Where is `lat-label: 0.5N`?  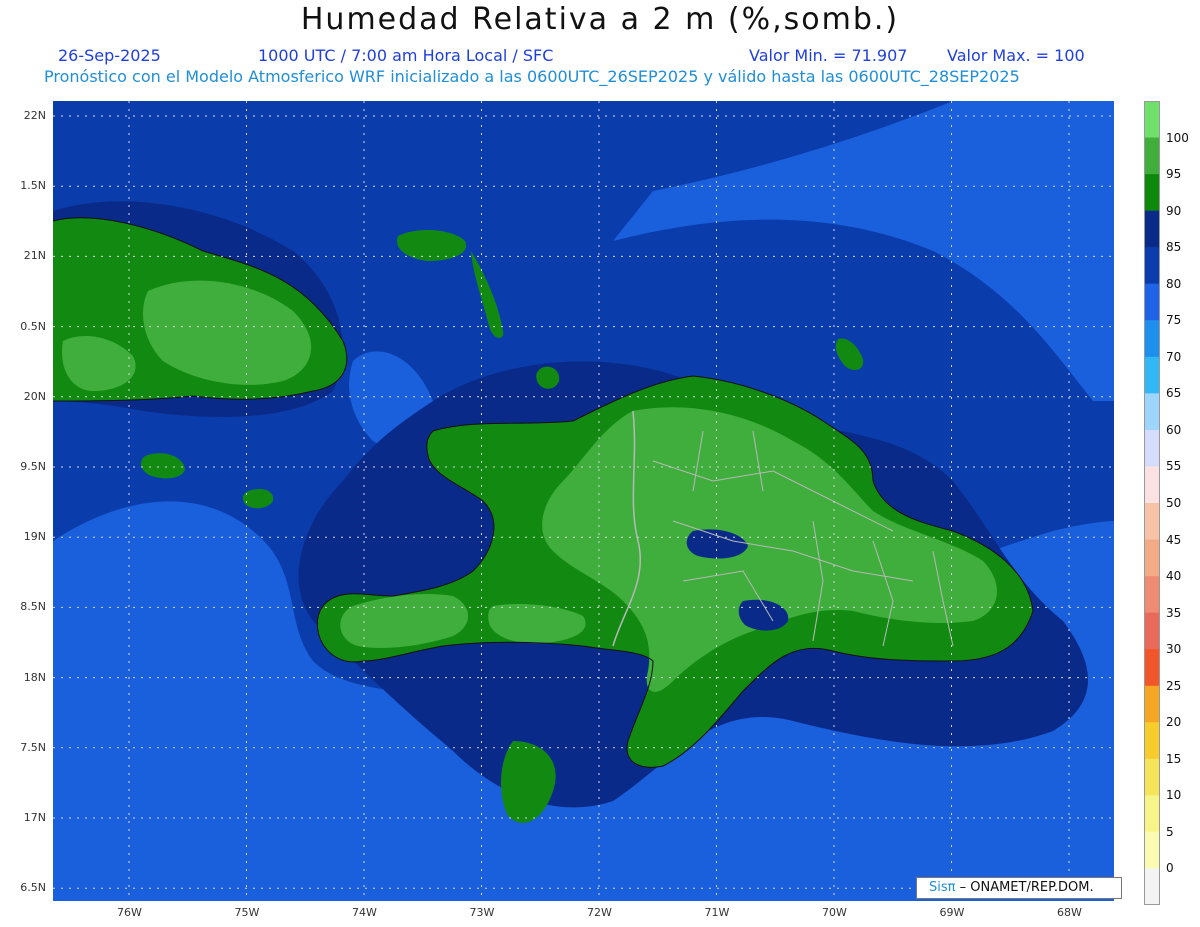
lat-label: 0.5N is located at coordinates (33, 326).